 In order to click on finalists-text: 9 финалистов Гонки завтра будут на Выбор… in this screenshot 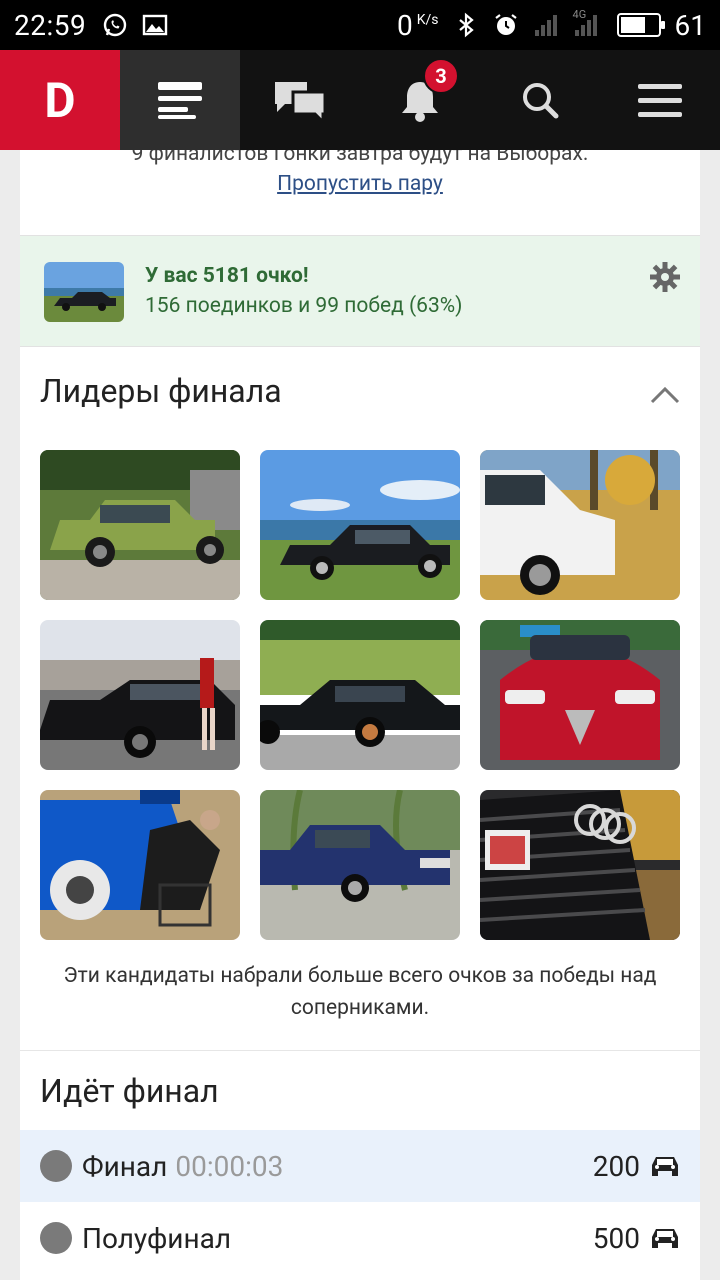, I will do `click(360, 158)`.